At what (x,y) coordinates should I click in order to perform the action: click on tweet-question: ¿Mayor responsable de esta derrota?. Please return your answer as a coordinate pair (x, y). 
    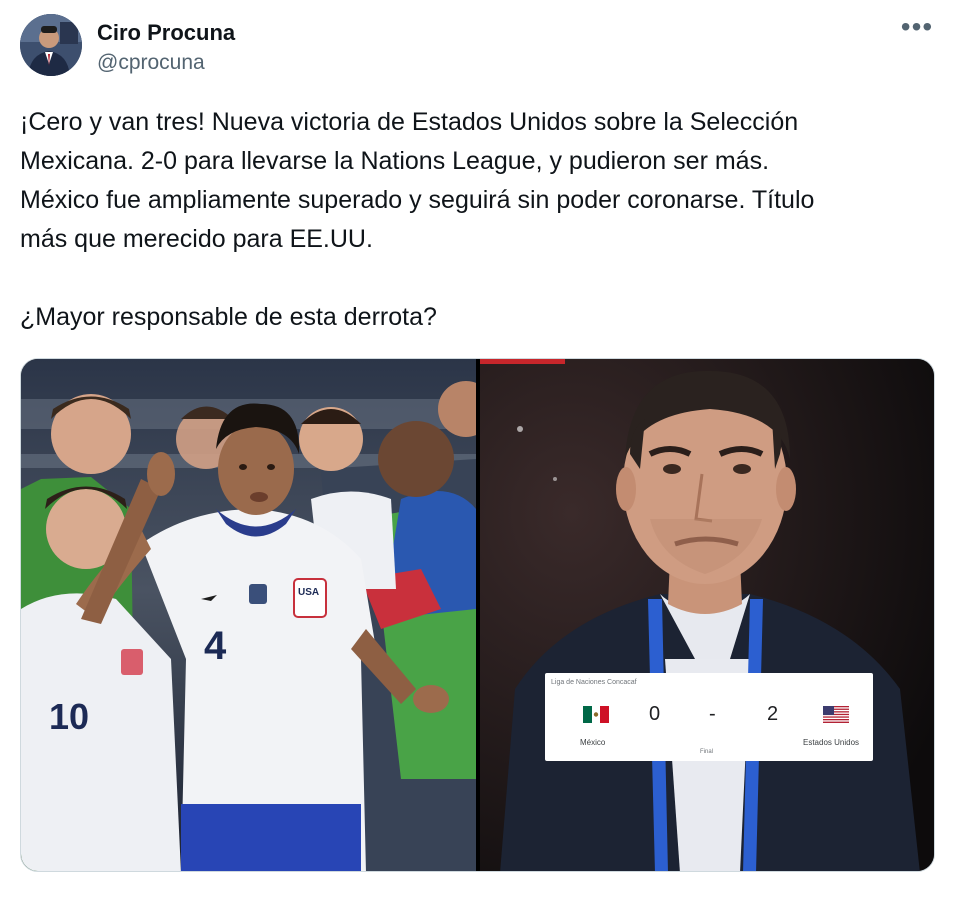
    Looking at the image, I should click on (228, 317).